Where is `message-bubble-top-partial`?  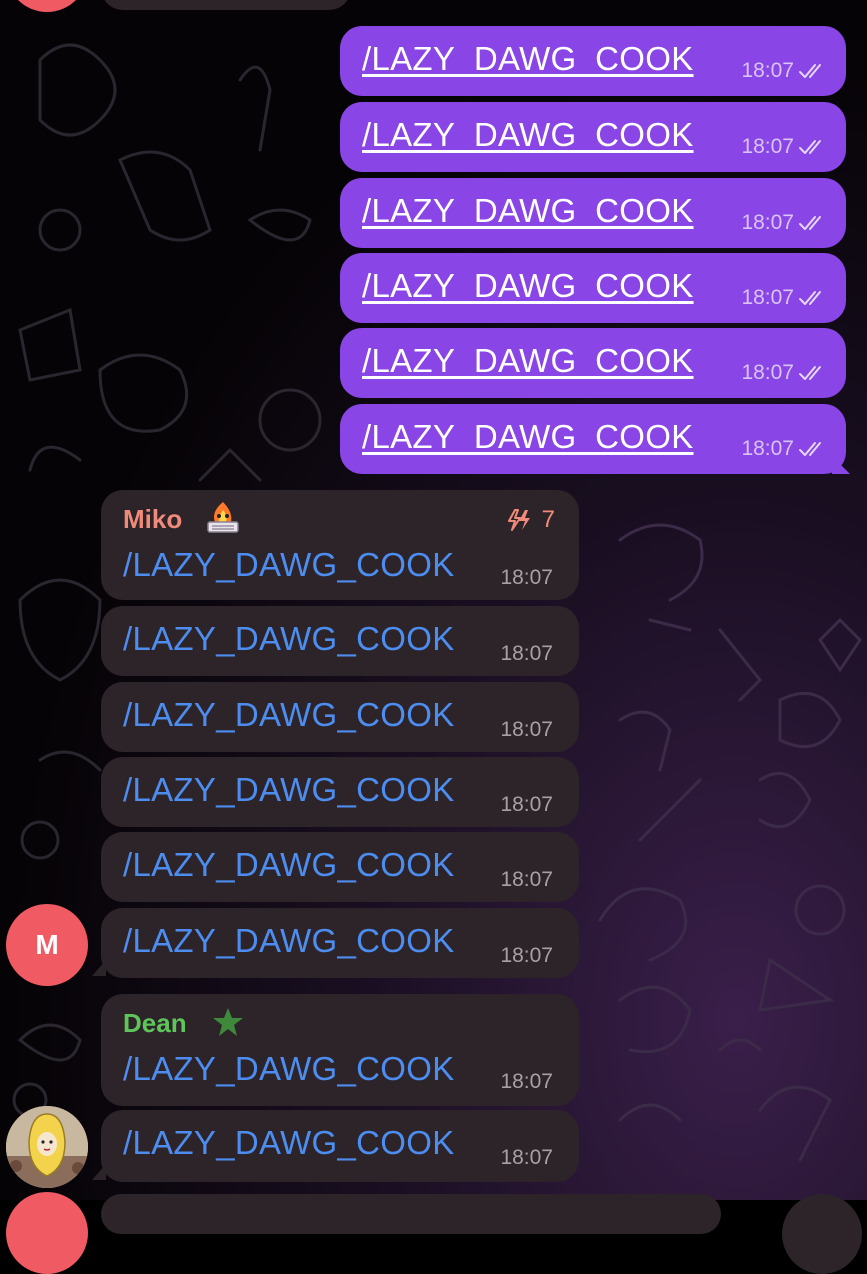 message-bubble-top-partial is located at coordinates (226, 5).